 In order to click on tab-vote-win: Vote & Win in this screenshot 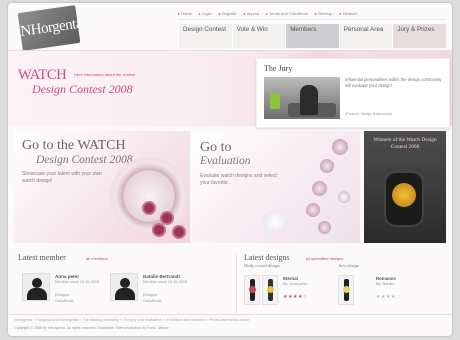, I will do `click(258, 36)`.